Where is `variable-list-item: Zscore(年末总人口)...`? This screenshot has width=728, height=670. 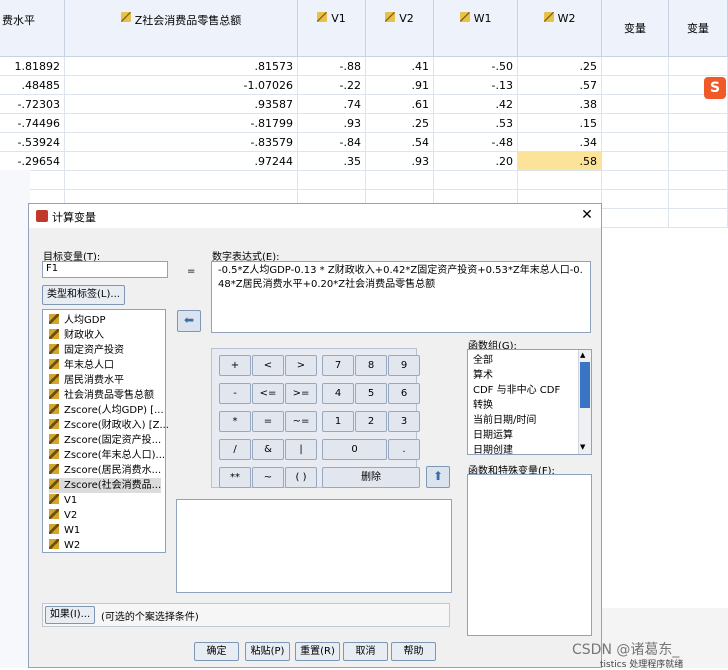
variable-list-item: Zscore(年末总人口)... is located at coordinates (107, 455).